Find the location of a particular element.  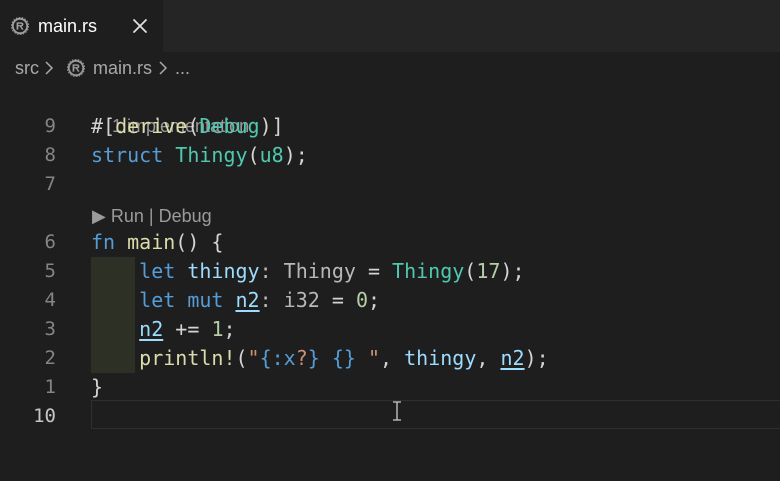

code-token: += is located at coordinates (187, 329).